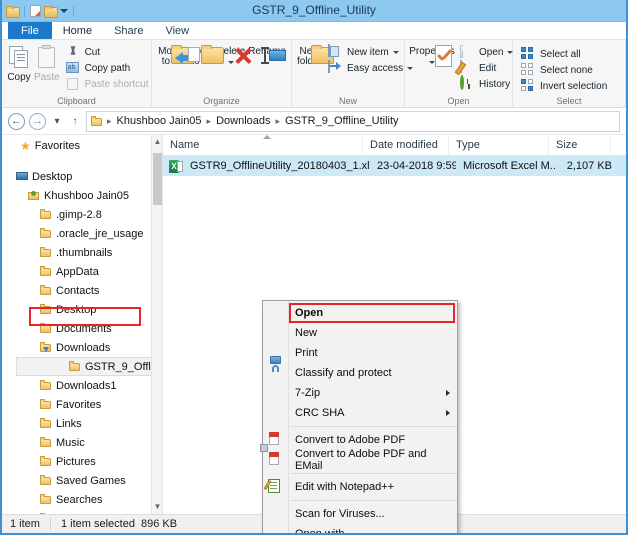 This screenshot has height=535, width=628. I want to click on sidebar-label-searches: Searches, so click(79, 499).